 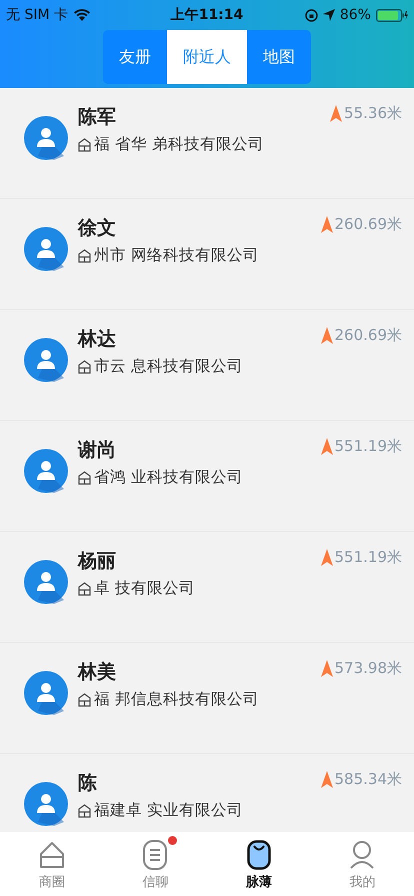 I want to click on status-time: 上午11:14, so click(x=207, y=15).